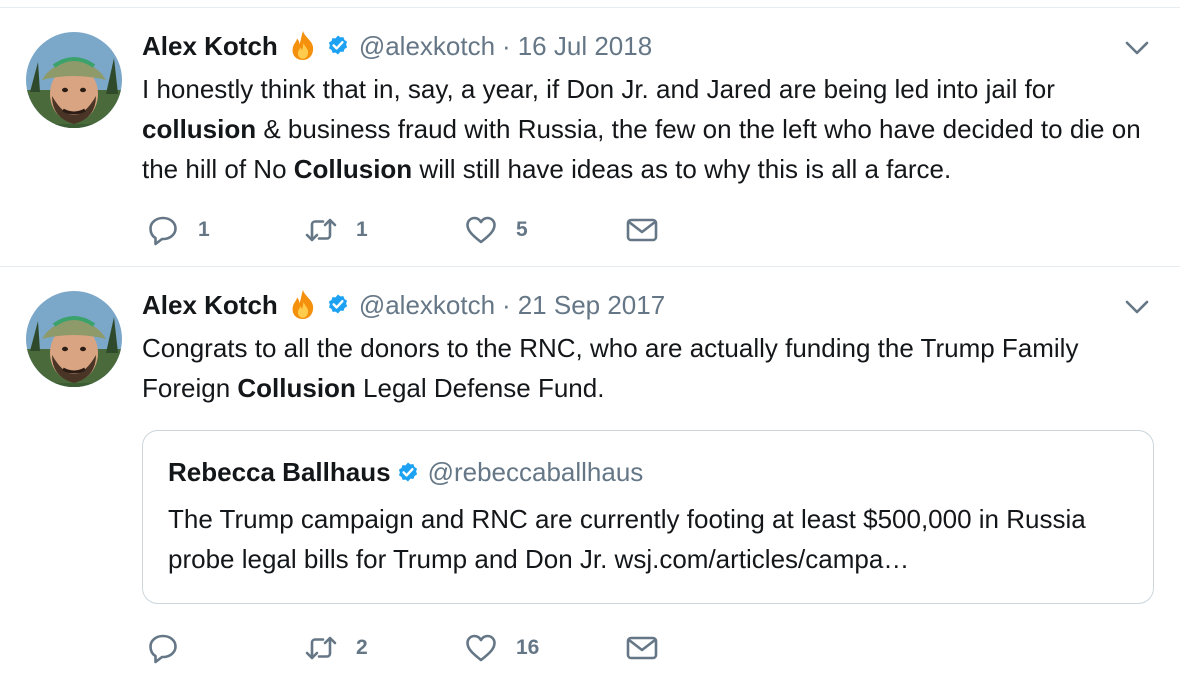 Image resolution: width=1180 pixels, height=674 pixels. I want to click on retweet-count: 2, so click(362, 647).